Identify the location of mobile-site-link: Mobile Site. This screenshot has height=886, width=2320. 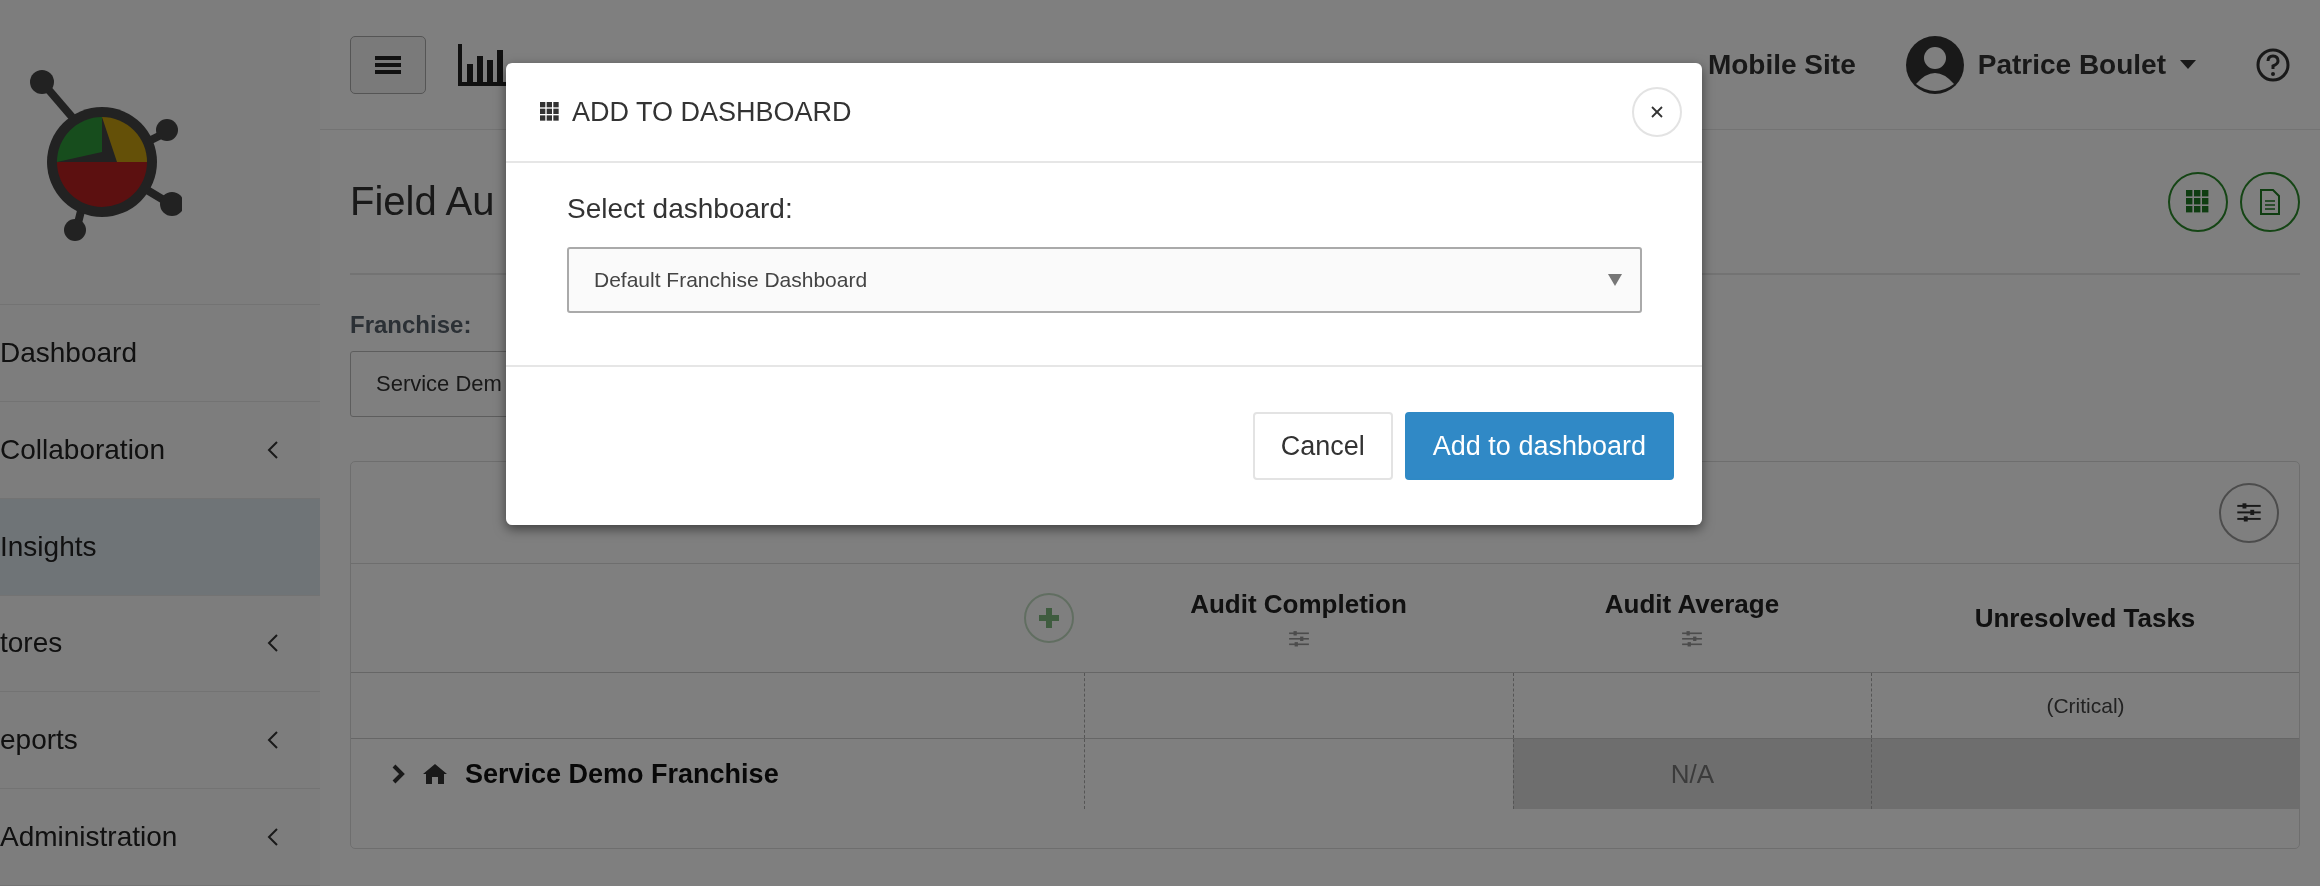
(1781, 64).